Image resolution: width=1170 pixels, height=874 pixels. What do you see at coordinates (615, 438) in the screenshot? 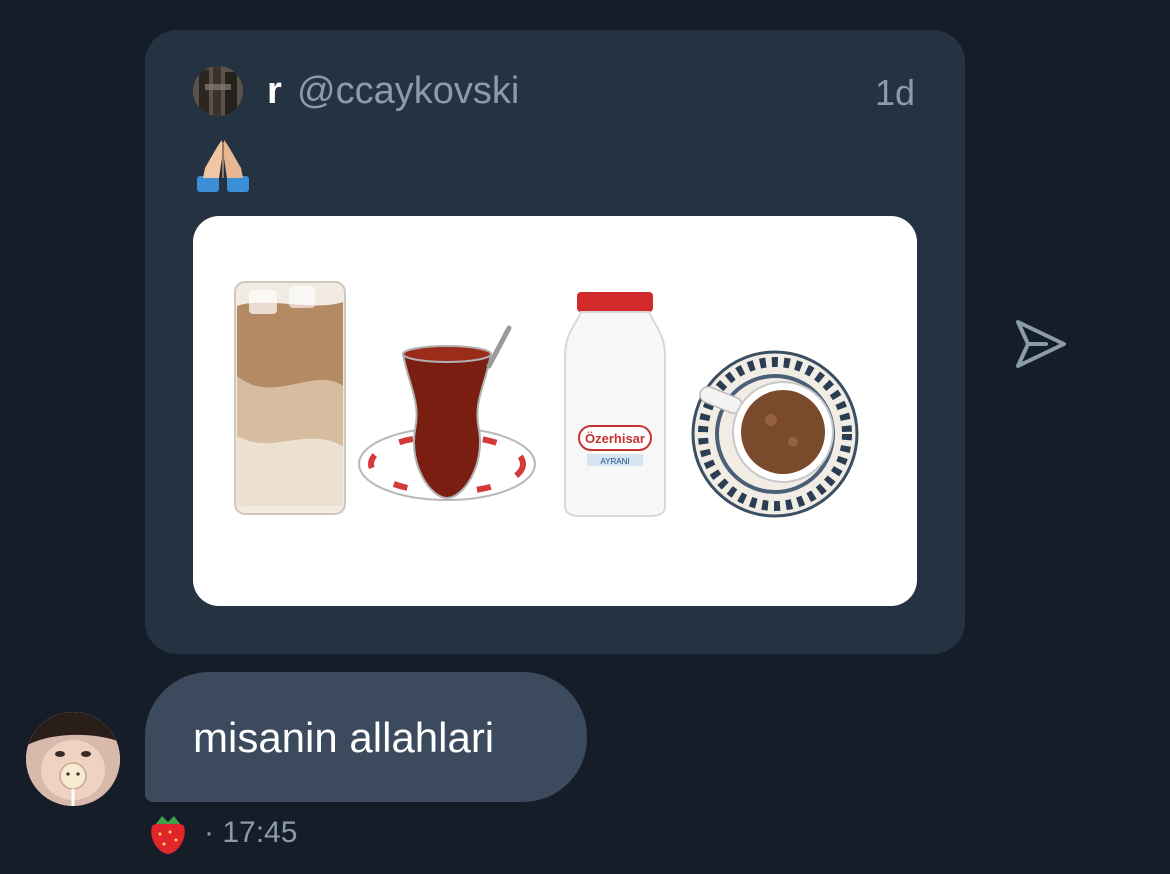
I see `svg-text: Özerhisar` at bounding box center [615, 438].